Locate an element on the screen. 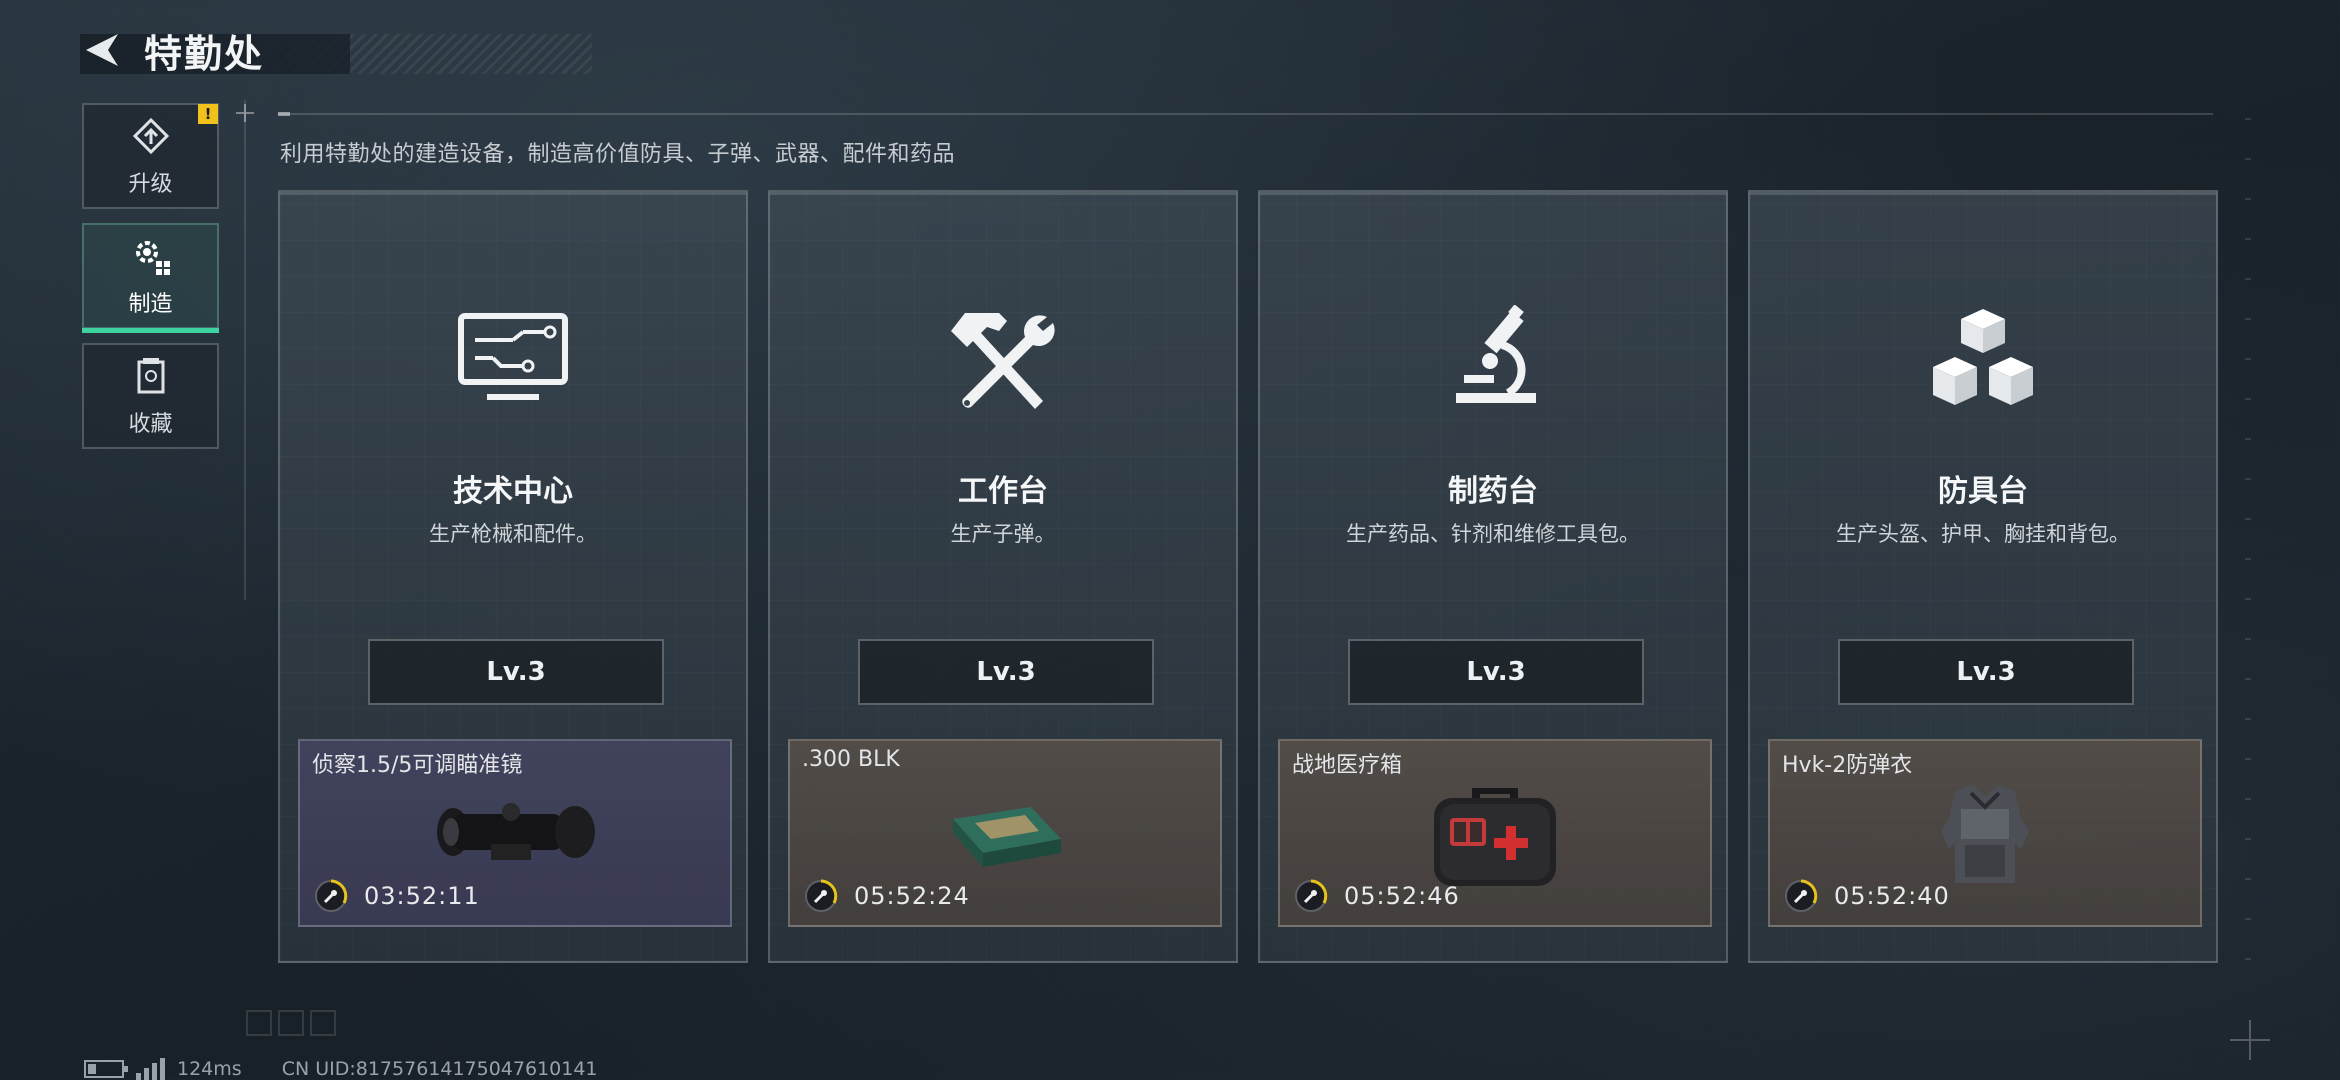  body-armor-image is located at coordinates (1985, 834).